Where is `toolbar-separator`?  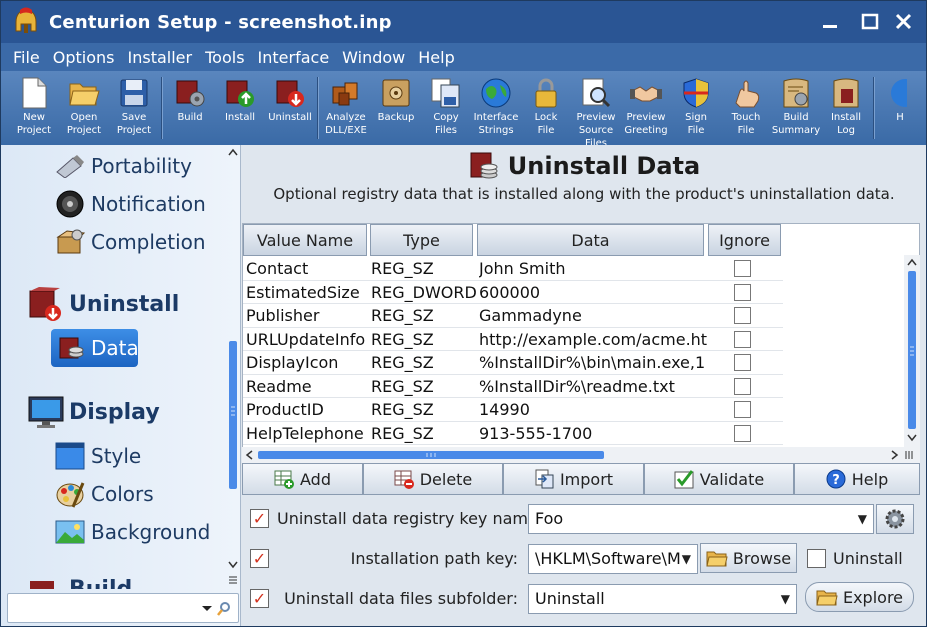 toolbar-separator is located at coordinates (318, 108).